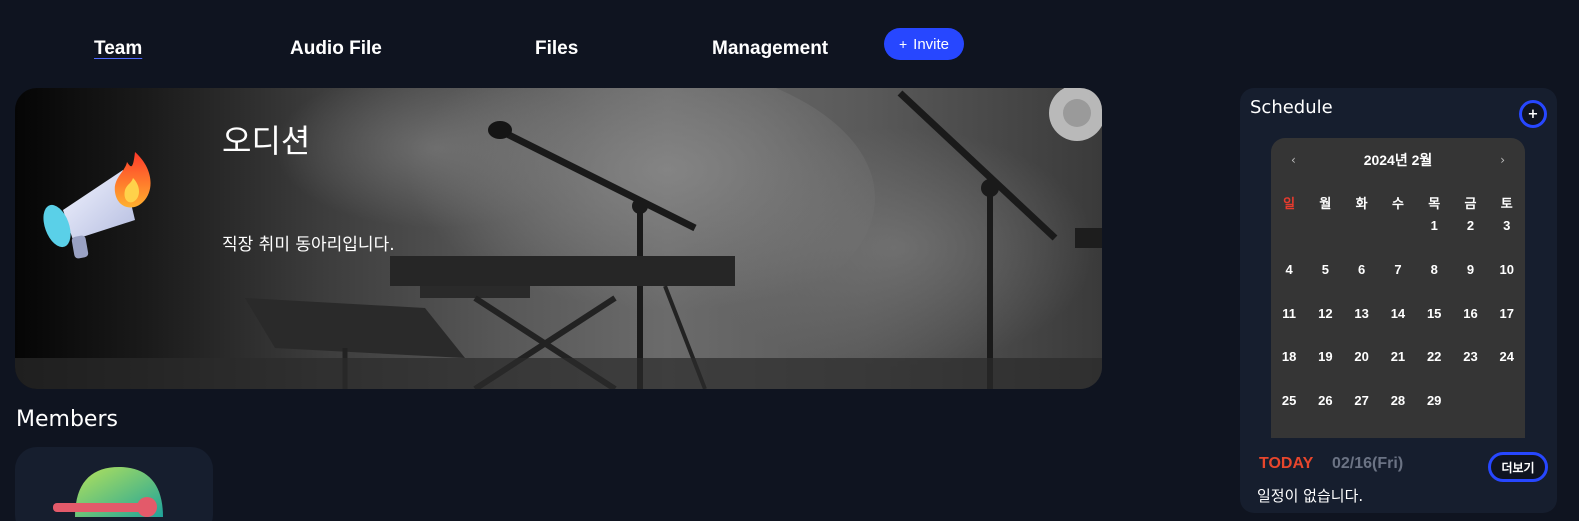 Image resolution: width=1579 pixels, height=521 pixels. What do you see at coordinates (1362, 415) in the screenshot?
I see `calendar-day: 27` at bounding box center [1362, 415].